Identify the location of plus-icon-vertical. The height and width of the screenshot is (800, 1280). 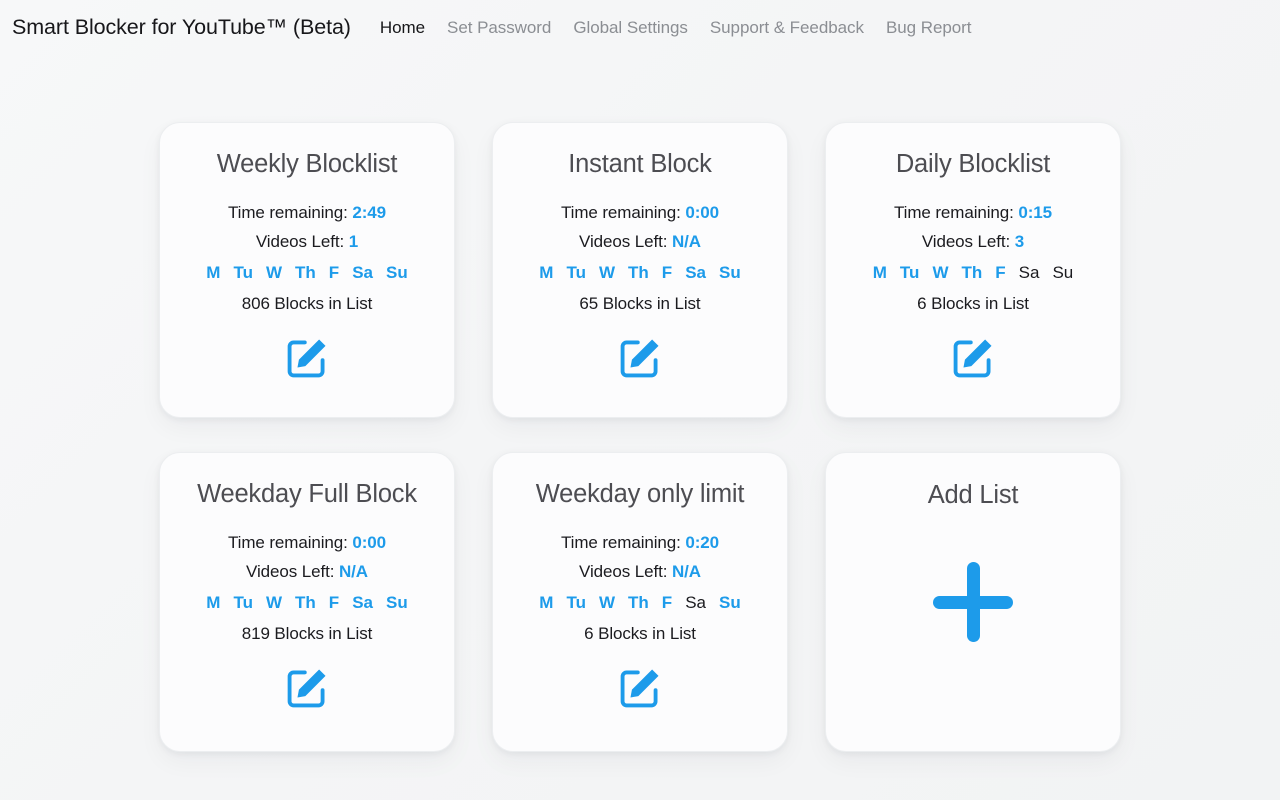
(973, 602).